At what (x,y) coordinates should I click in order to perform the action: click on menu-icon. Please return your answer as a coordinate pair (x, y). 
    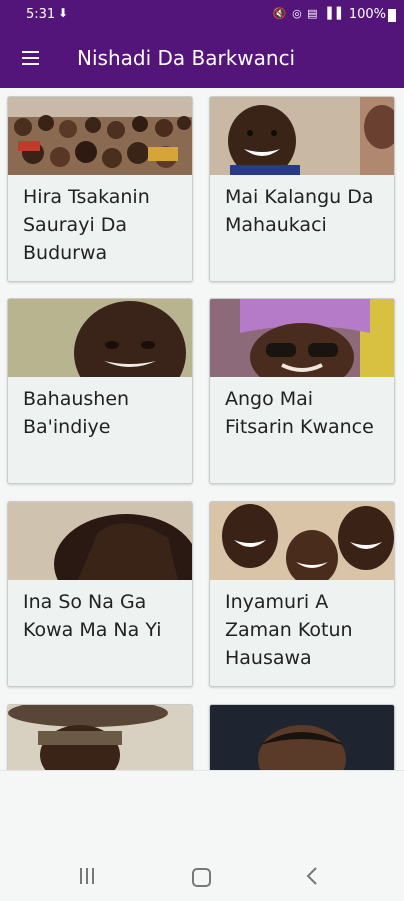
    Looking at the image, I should click on (30, 58).